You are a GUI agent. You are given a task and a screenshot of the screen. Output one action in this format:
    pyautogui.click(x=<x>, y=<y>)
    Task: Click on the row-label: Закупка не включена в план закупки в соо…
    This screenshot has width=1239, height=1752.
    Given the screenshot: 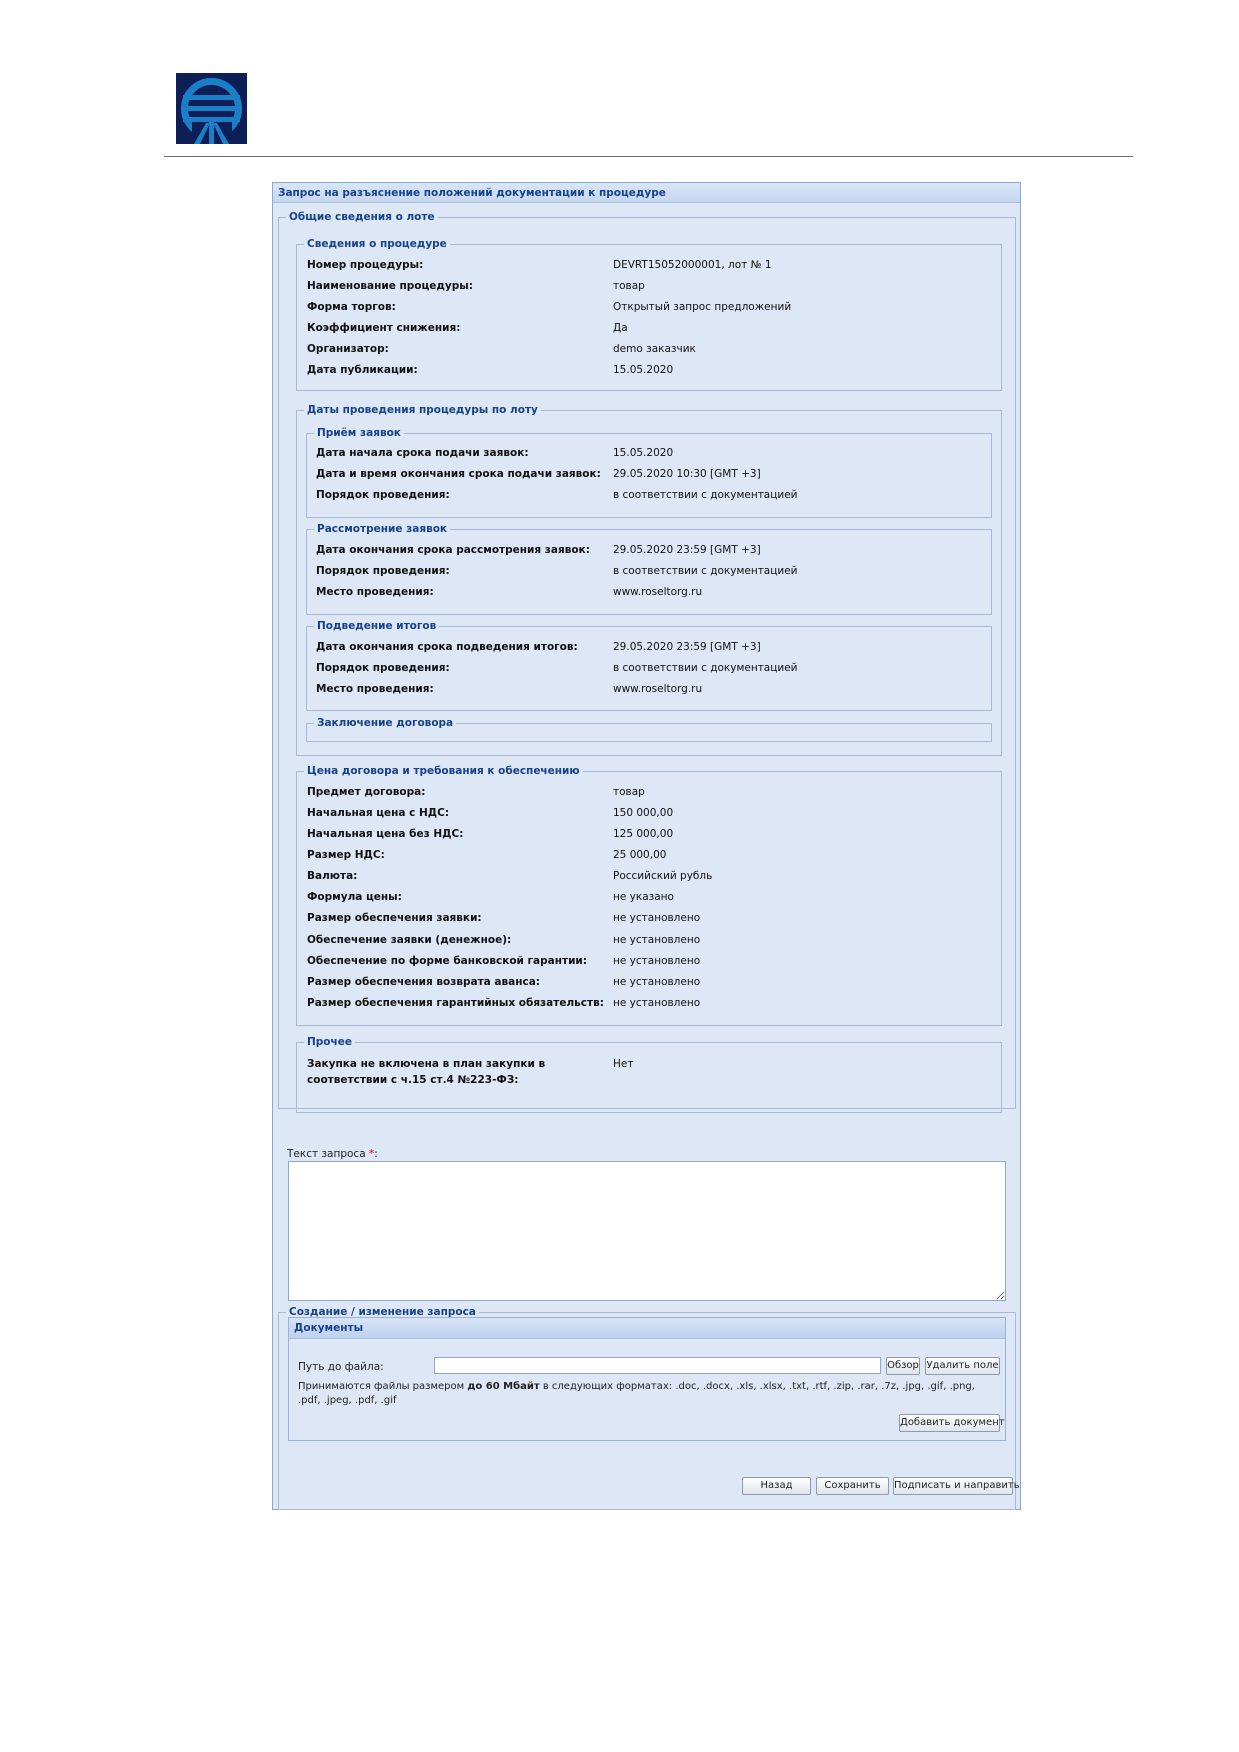 What is the action you would take?
    pyautogui.click(x=426, y=1072)
    